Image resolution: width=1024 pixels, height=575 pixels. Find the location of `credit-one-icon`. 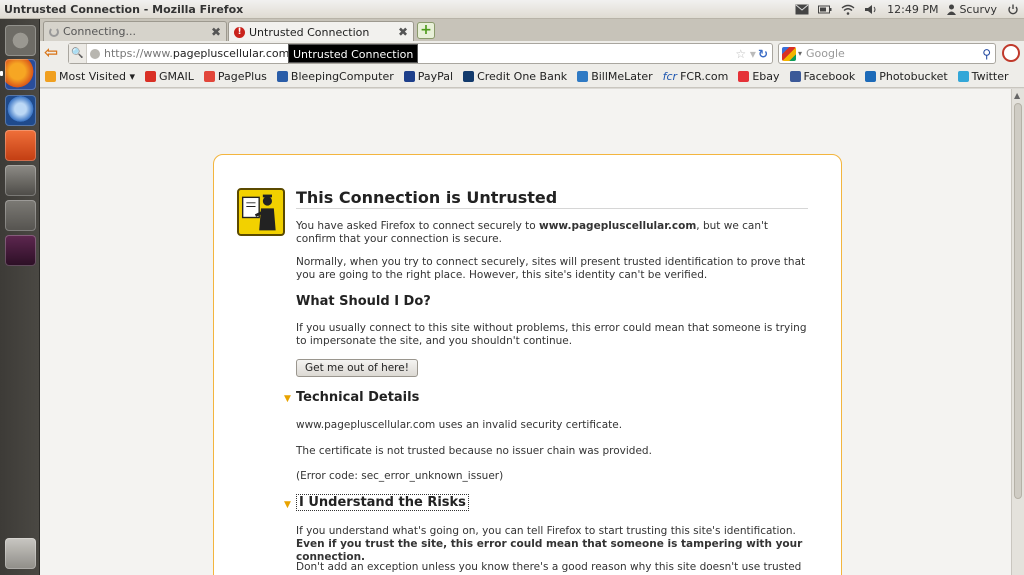

credit-one-icon is located at coordinates (469, 76).